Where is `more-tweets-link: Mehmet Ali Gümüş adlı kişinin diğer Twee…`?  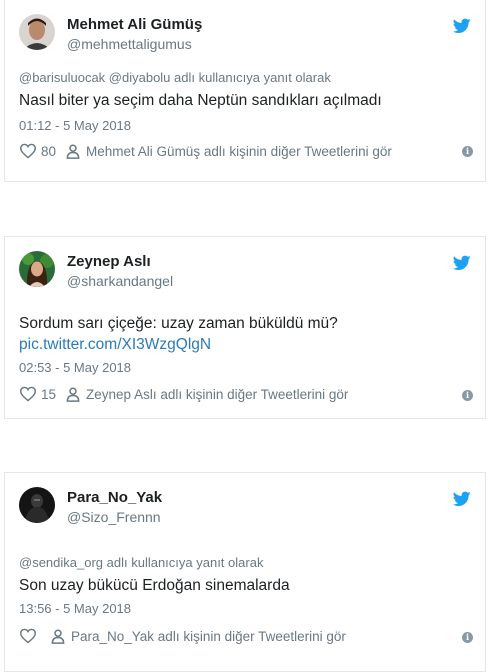
more-tweets-link: Mehmet Ali Gümüş adlı kişinin diğer Twee… is located at coordinates (239, 151).